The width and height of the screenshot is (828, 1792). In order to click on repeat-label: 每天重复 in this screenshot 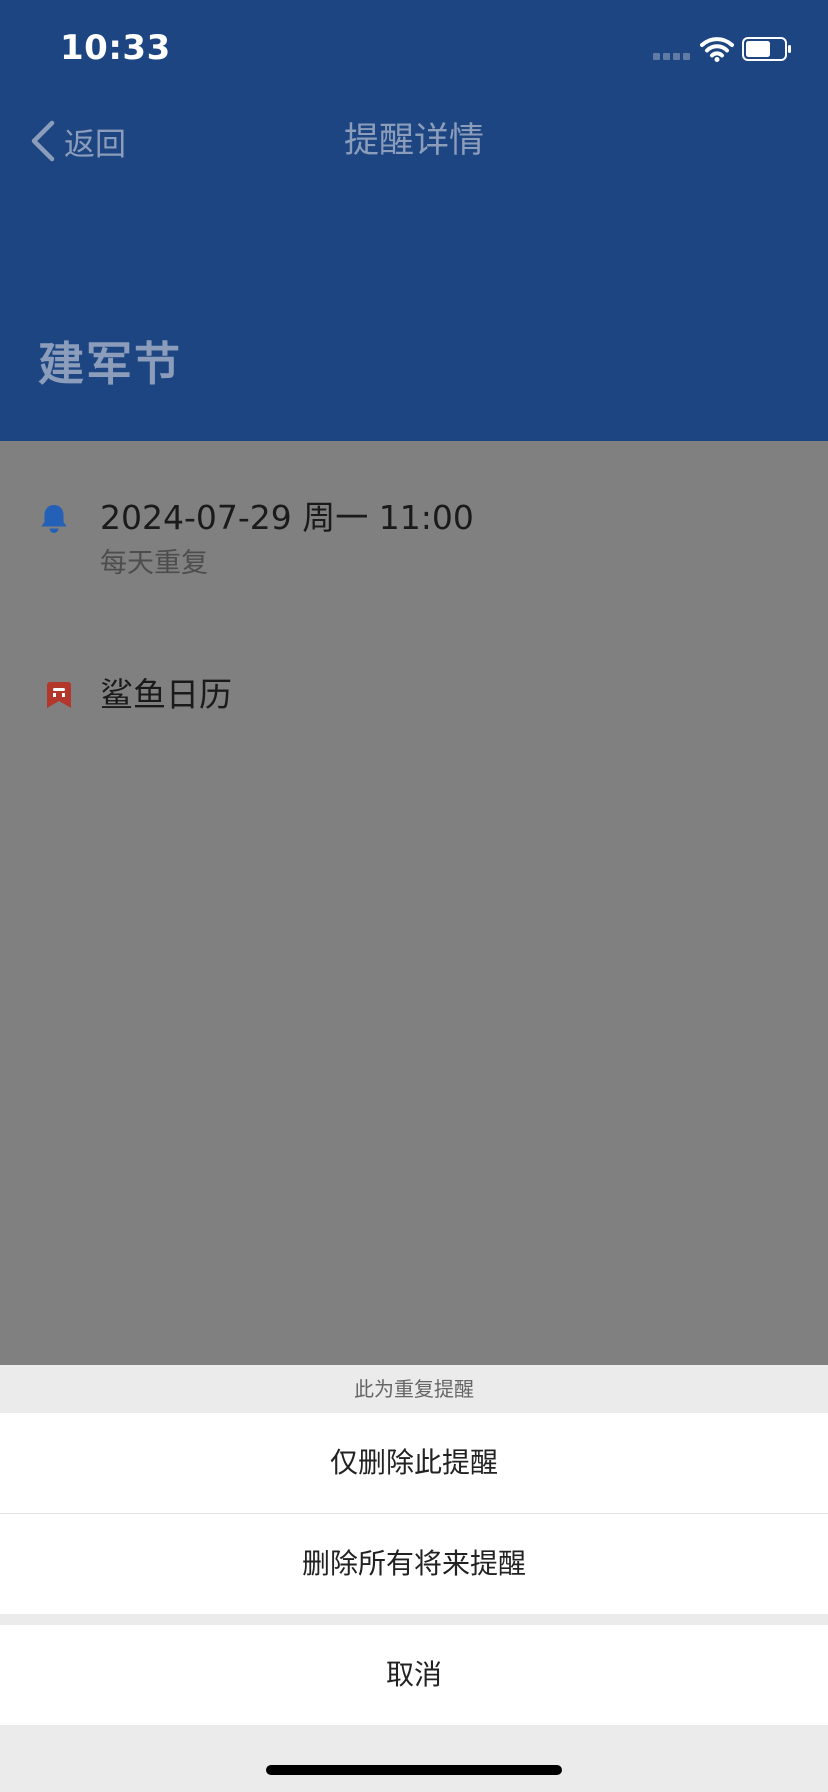, I will do `click(154, 563)`.